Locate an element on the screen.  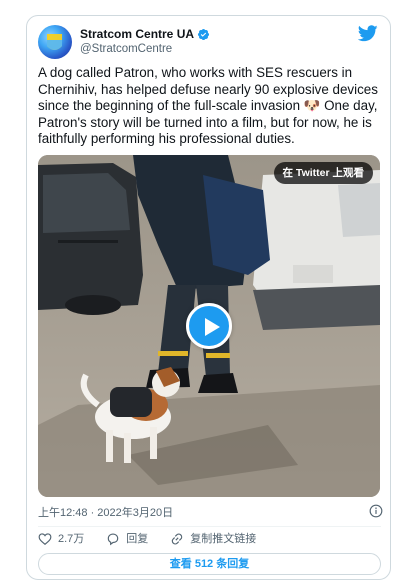
account-handle: @StratcomCentre is located at coordinates (145, 49).